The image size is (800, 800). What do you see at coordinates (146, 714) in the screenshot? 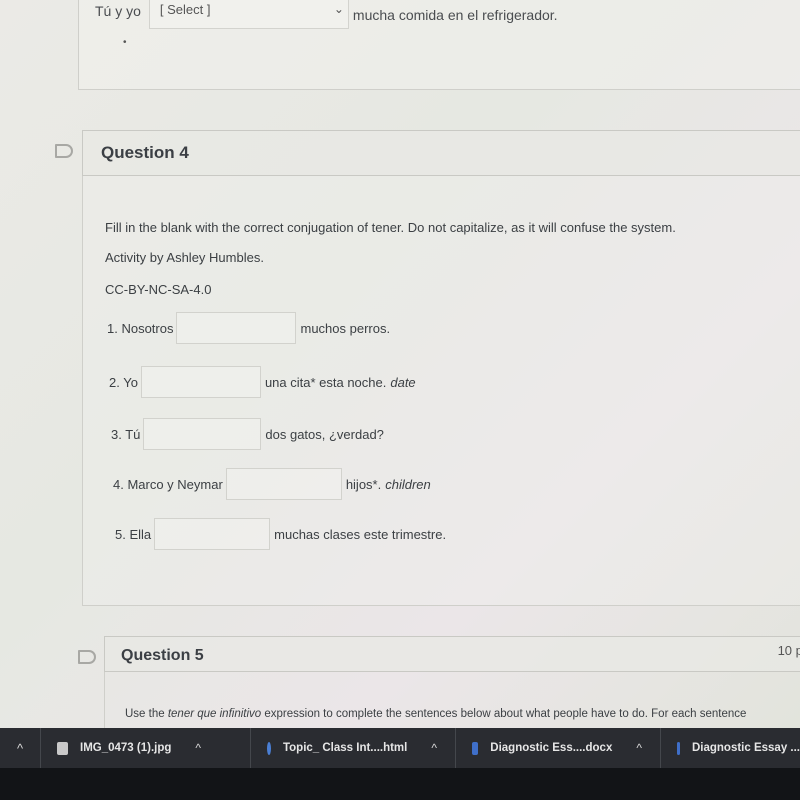
I see `instruction-text: Use the` at bounding box center [146, 714].